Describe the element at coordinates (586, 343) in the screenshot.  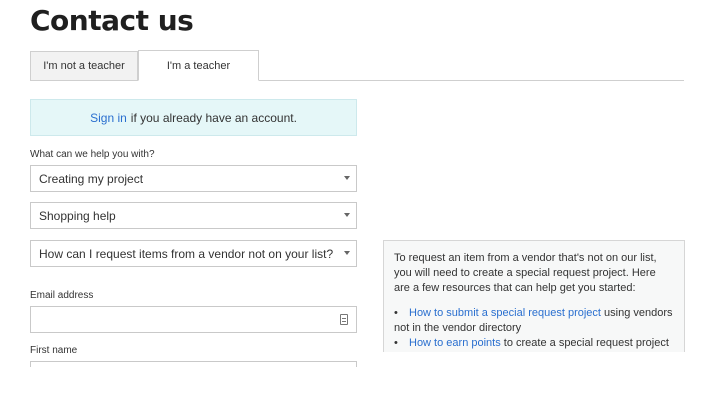
I see `list-item-text: to create a special request project` at that location.